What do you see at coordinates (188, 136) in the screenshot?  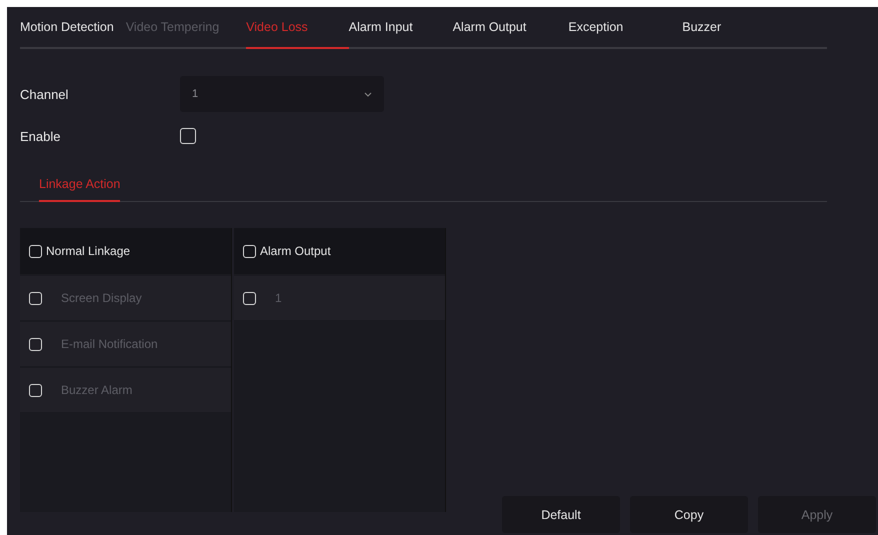 I see `enable-checkbox` at bounding box center [188, 136].